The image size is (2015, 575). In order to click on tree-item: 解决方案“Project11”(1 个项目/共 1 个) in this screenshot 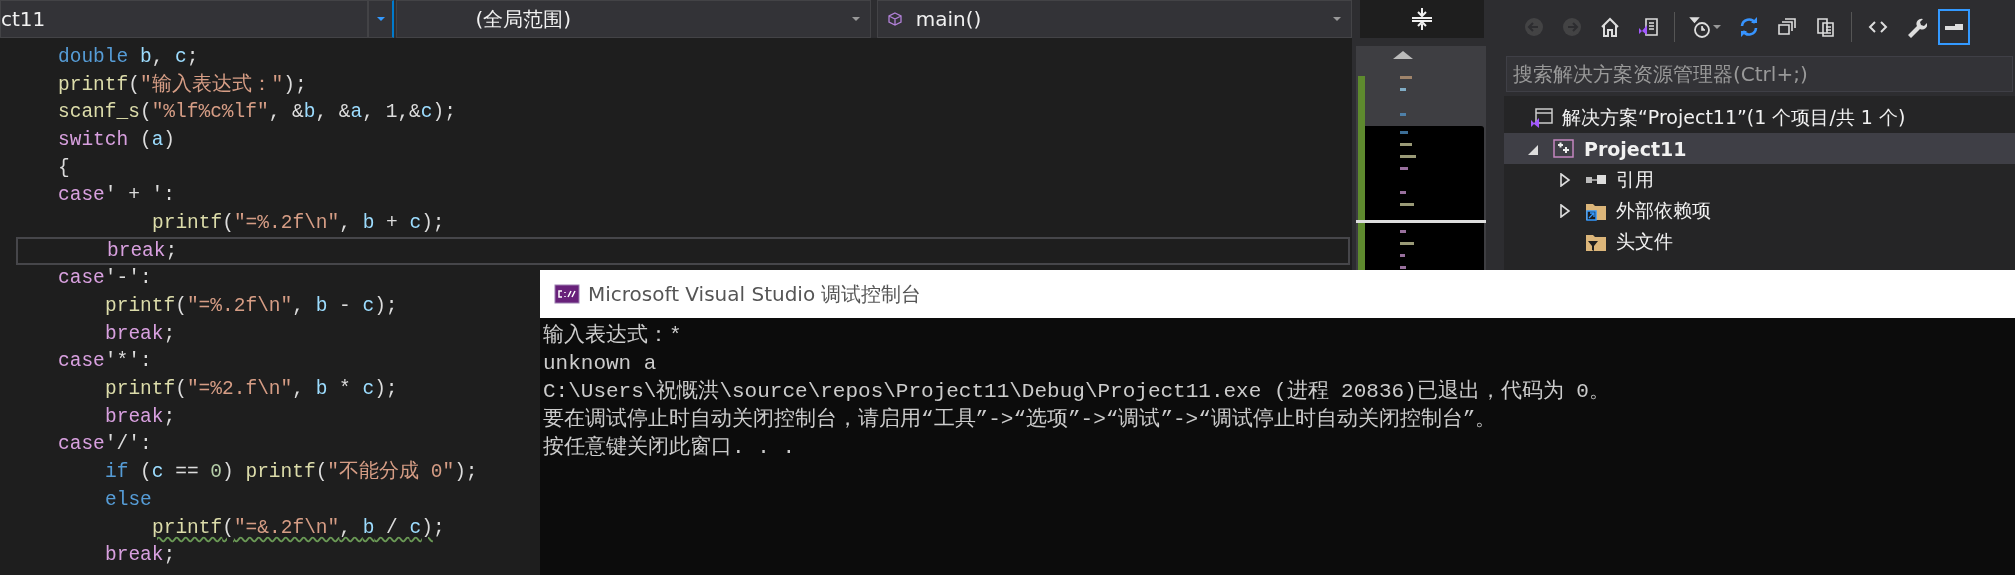, I will do `click(1759, 117)`.